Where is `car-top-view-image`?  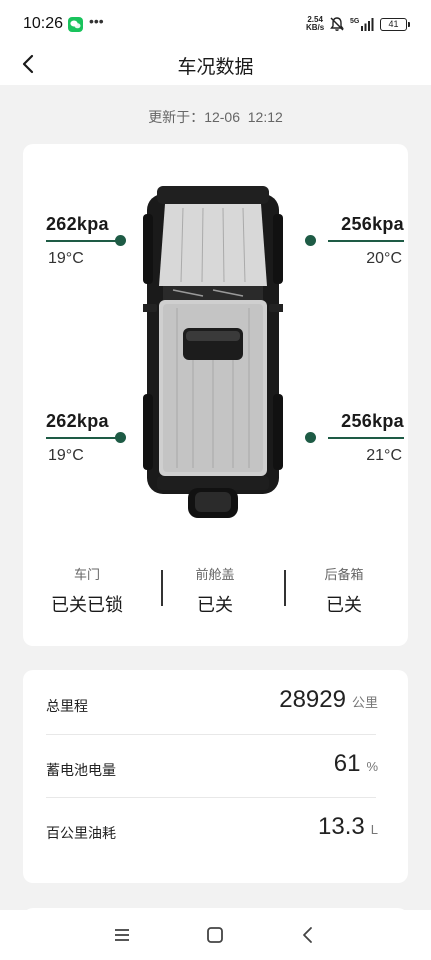
car-top-view-image is located at coordinates (213, 352).